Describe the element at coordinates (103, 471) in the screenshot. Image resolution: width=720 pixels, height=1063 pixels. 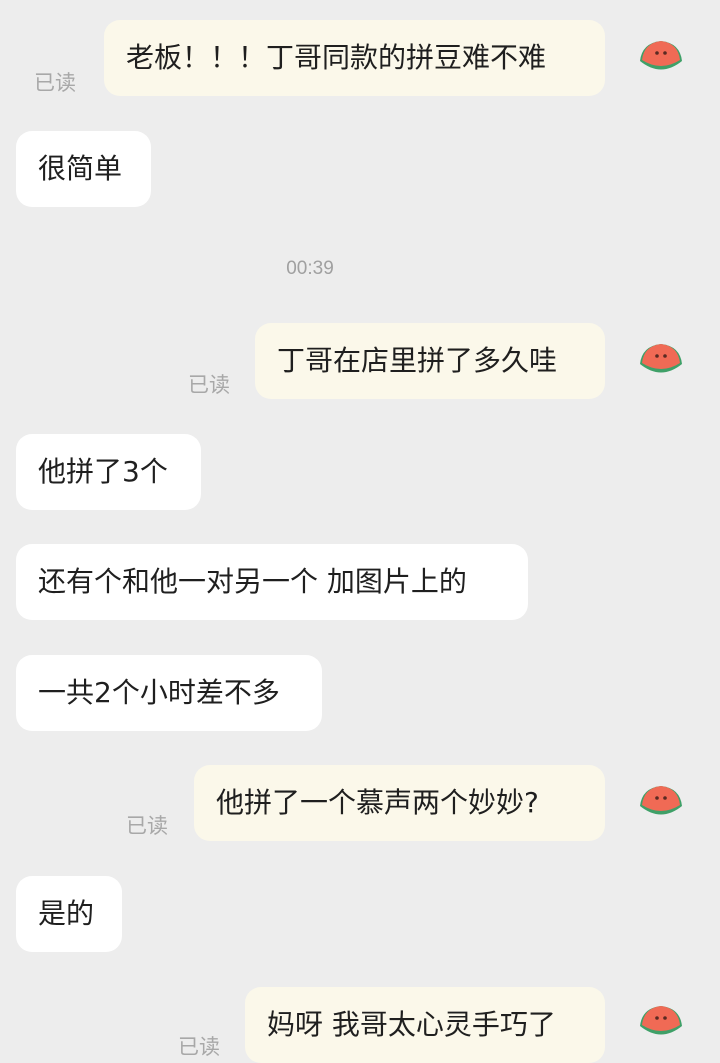
I see `message-text: 他拼了3个` at that location.